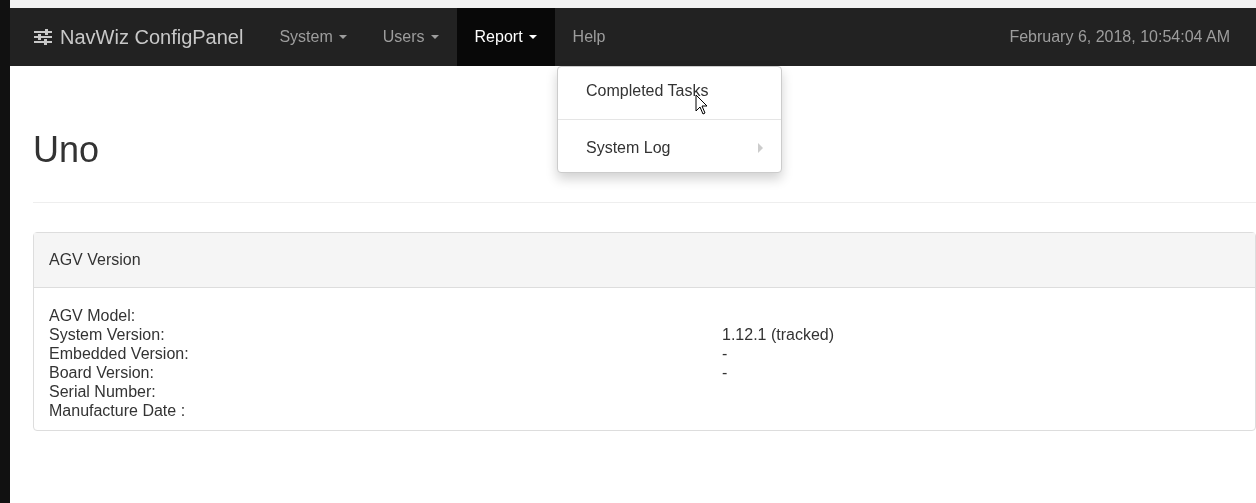 The height and width of the screenshot is (503, 1256). I want to click on field-label: System Version:, so click(107, 334).